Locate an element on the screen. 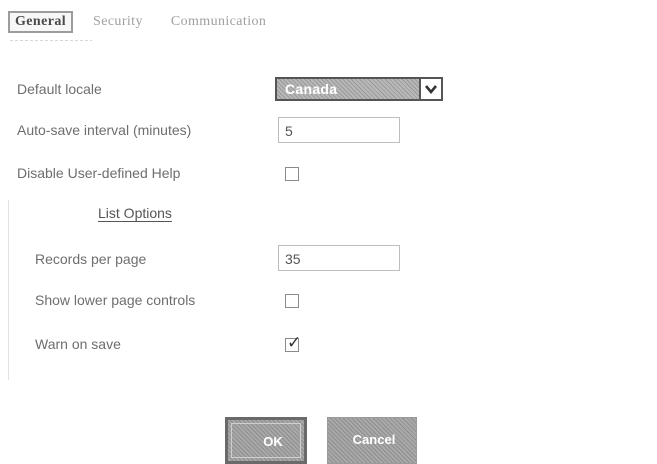  records-per-page-input: 35 is located at coordinates (339, 258).